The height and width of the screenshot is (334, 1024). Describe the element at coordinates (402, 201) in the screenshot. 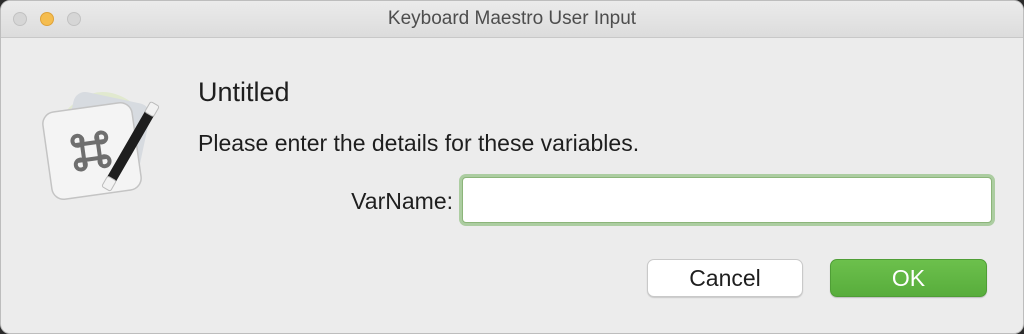

I see `varname-label: VarName:` at that location.